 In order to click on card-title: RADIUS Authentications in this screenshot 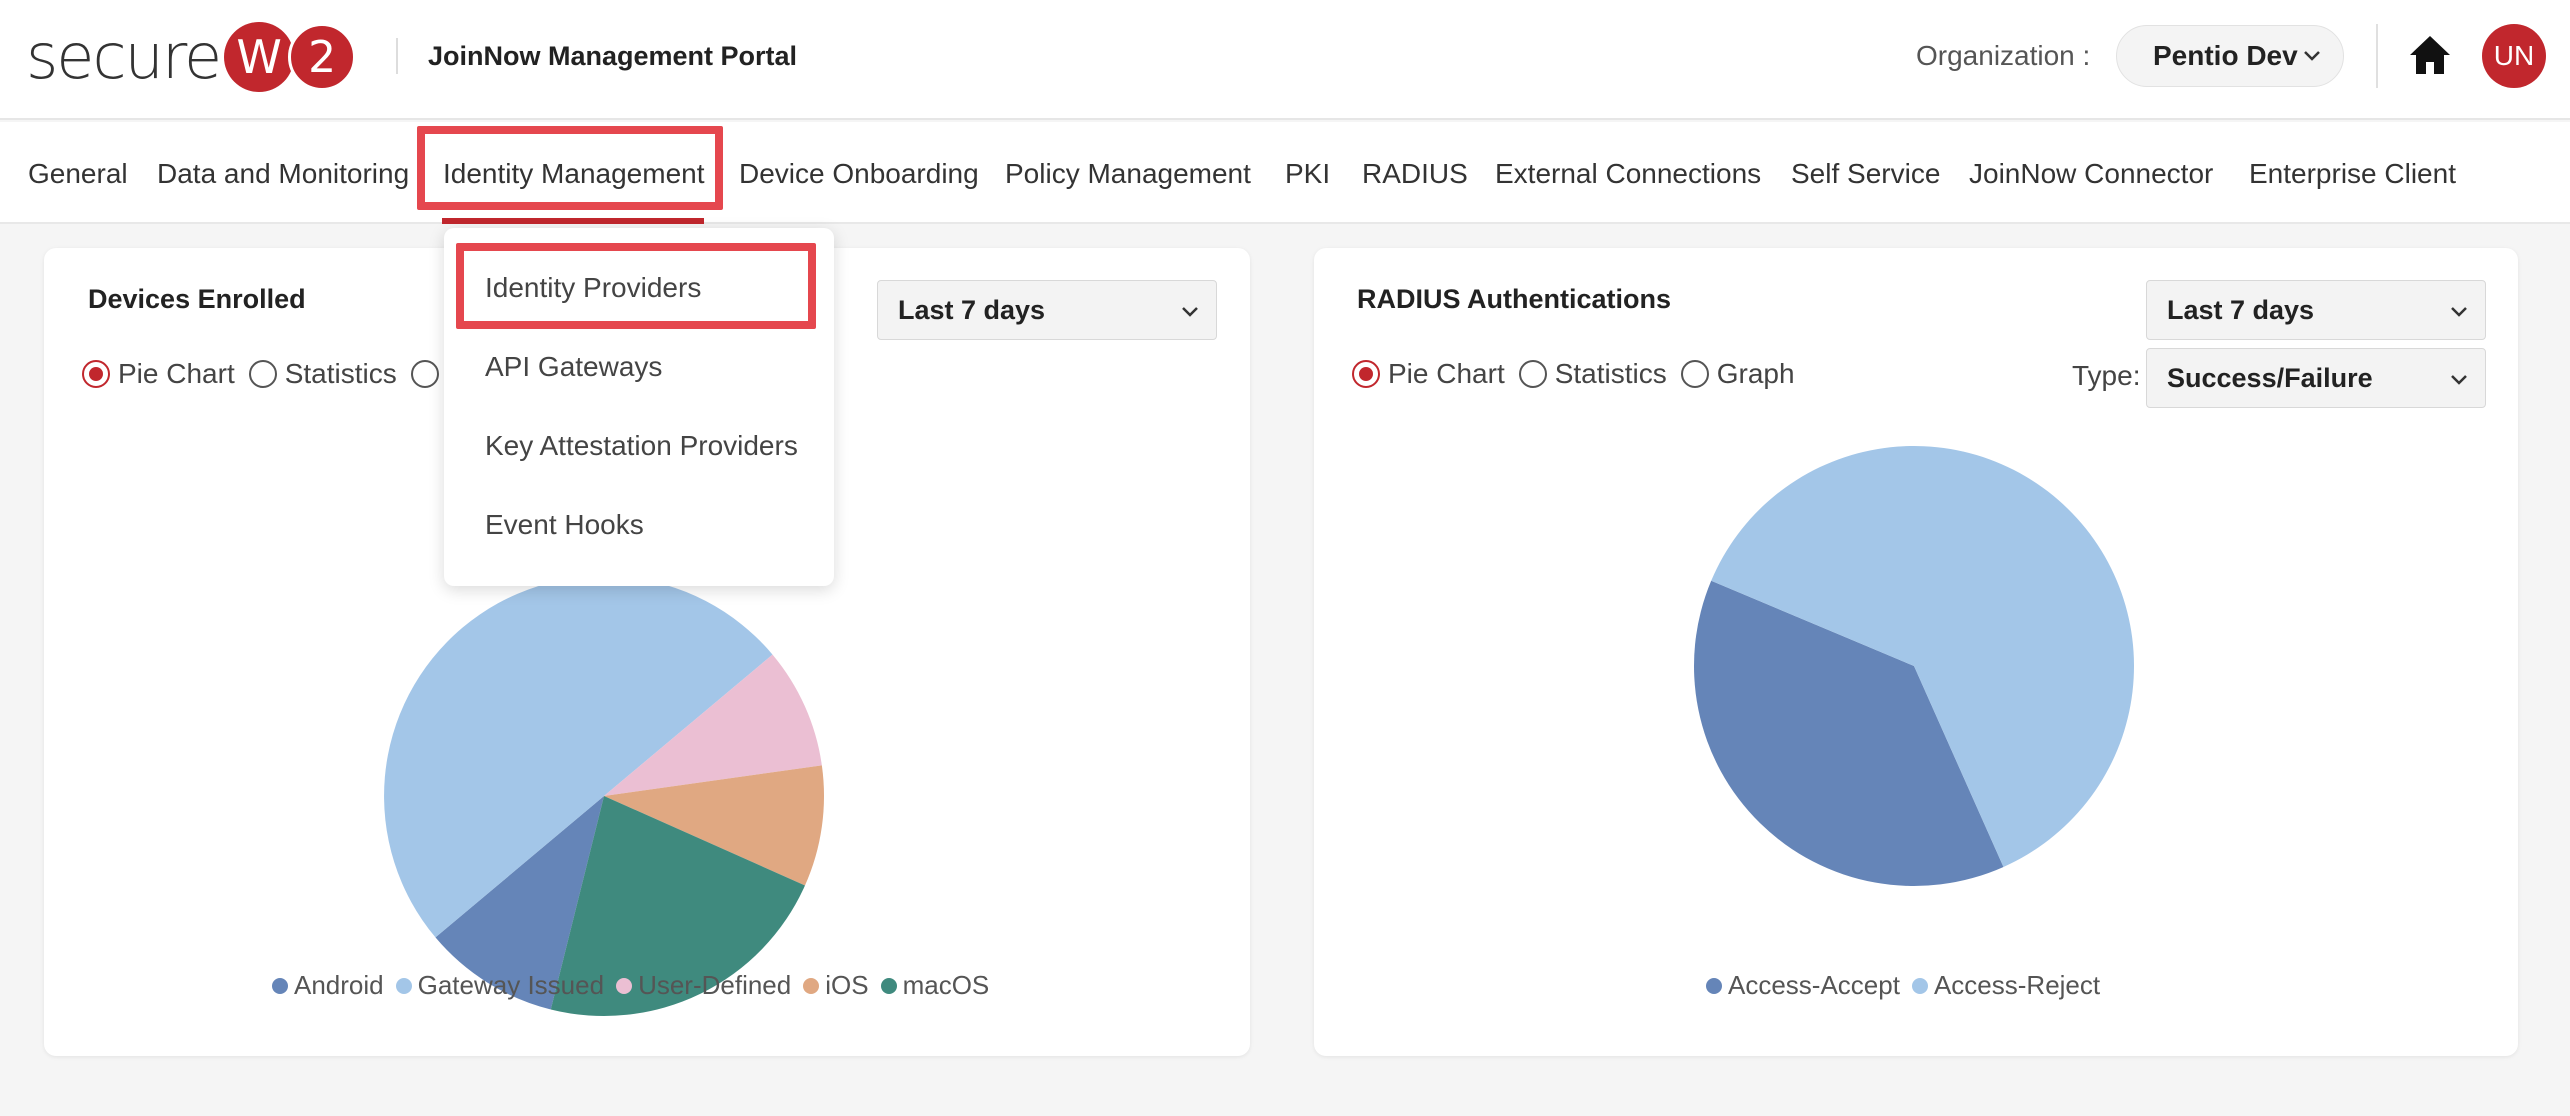, I will do `click(1514, 299)`.